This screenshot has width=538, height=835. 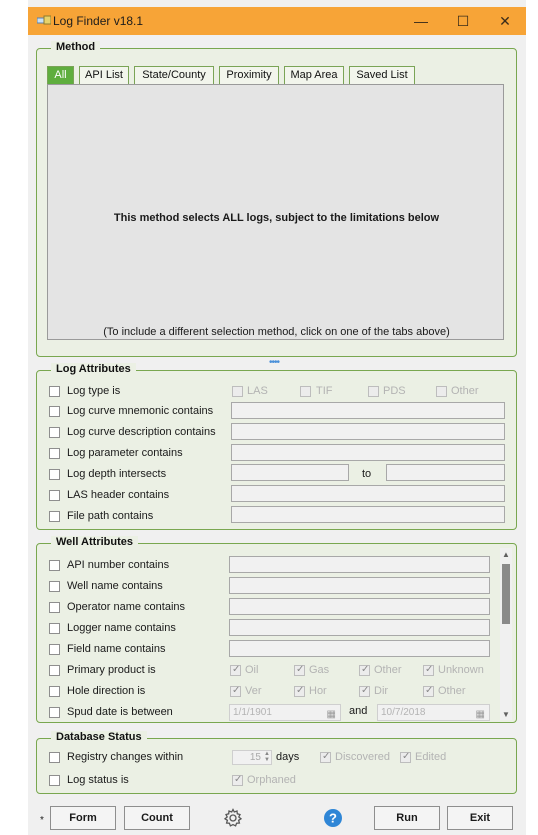 I want to click on discovered-checkbox, so click(x=325, y=757).